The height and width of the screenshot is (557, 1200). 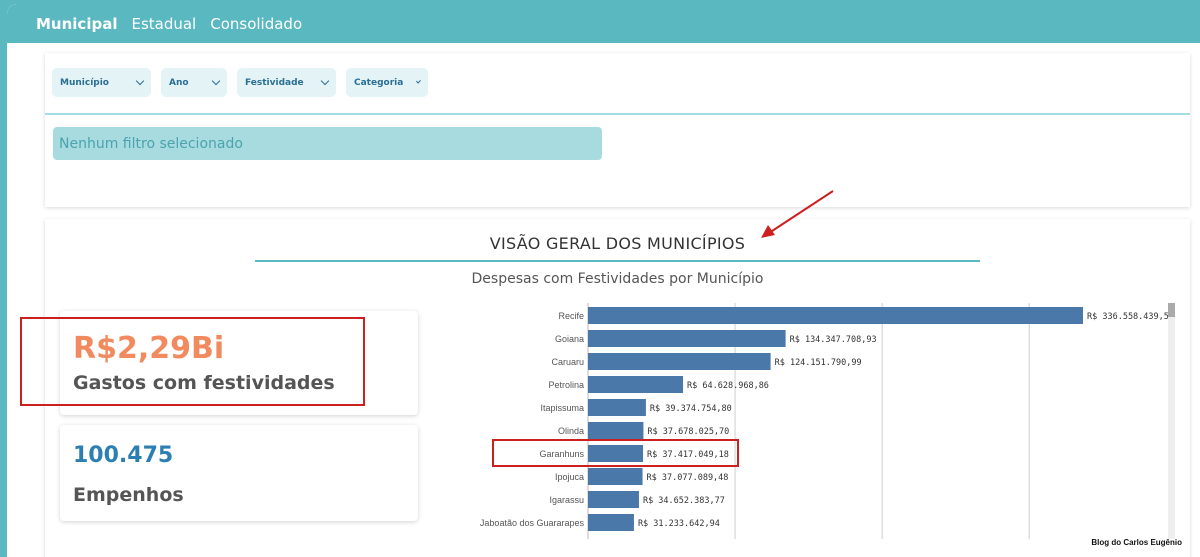 What do you see at coordinates (688, 478) in the screenshot?
I see `value-label: R$ 37.077.089,48` at bounding box center [688, 478].